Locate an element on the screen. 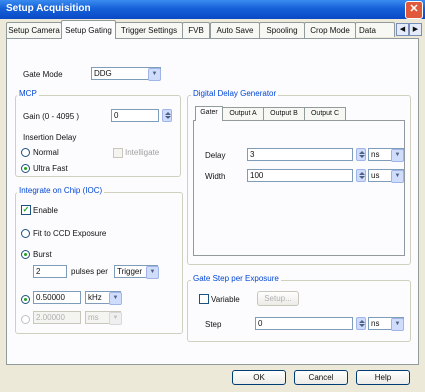  subtab-output-a: Output A is located at coordinates (243, 113).